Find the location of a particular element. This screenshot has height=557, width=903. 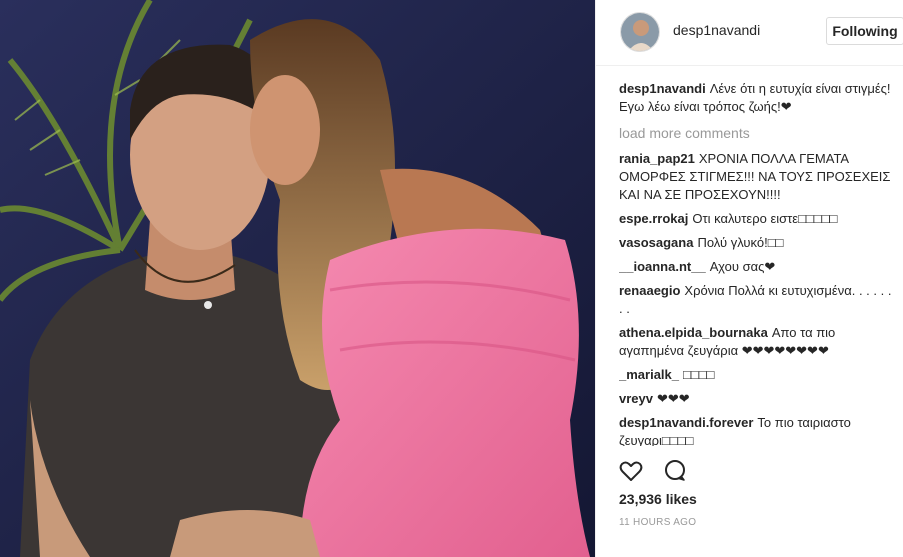

avatar is located at coordinates (640, 32).